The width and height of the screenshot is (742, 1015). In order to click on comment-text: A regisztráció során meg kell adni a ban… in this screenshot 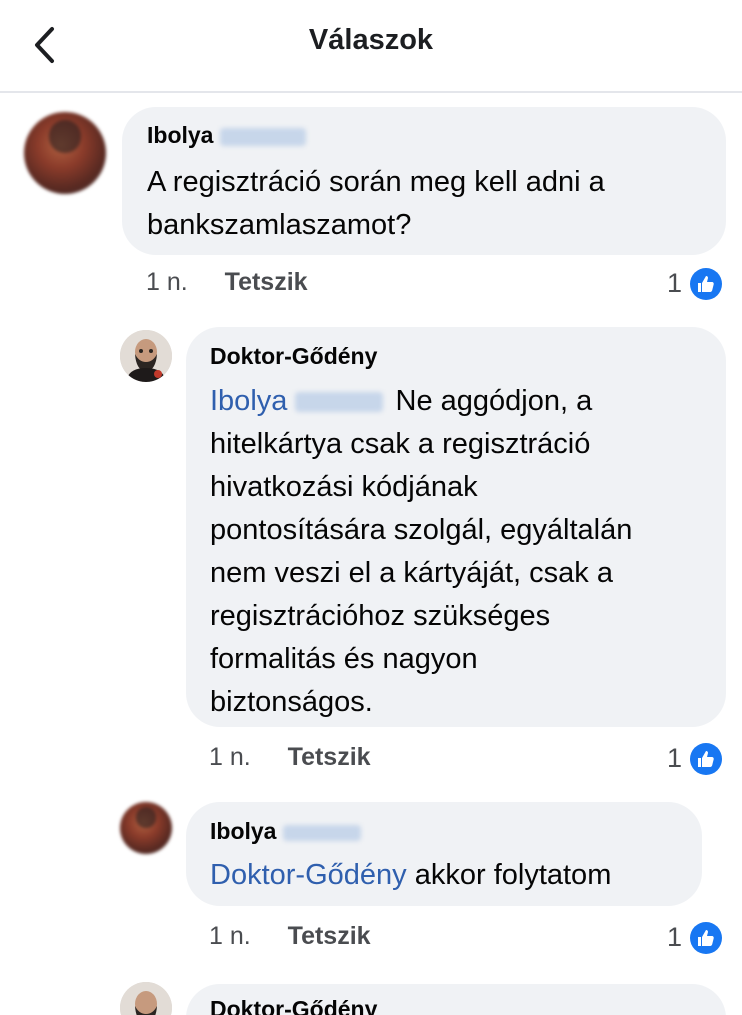, I will do `click(376, 203)`.